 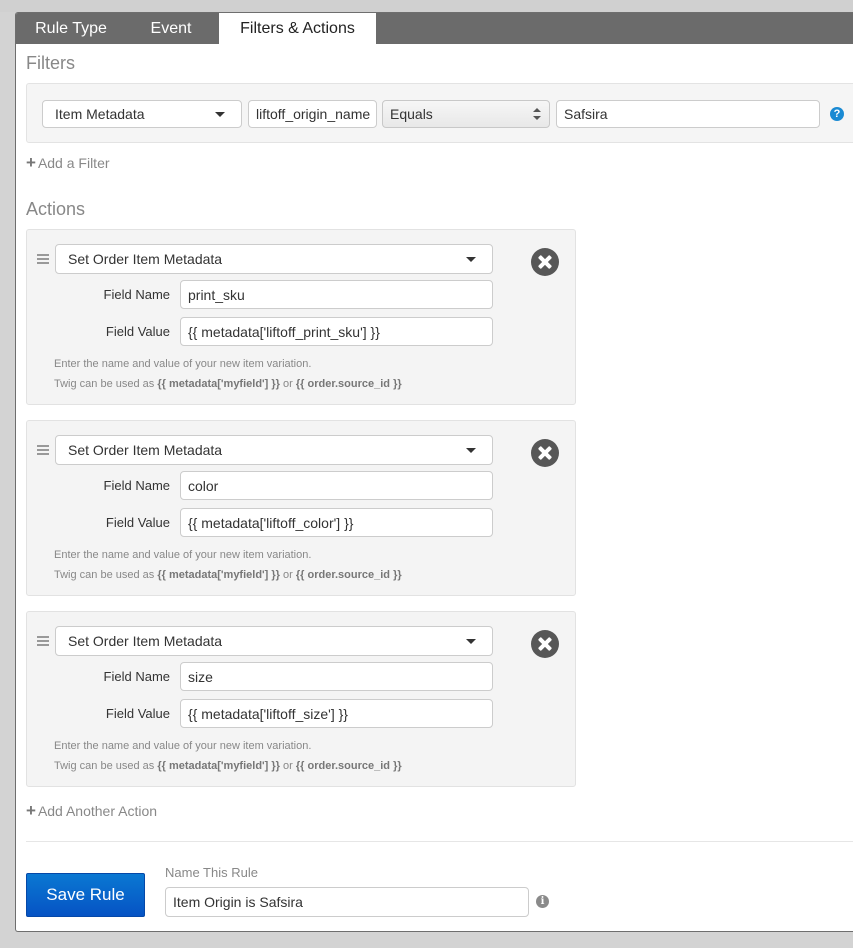 I want to click on add-action-link: + Add Another Action, so click(x=91, y=811).